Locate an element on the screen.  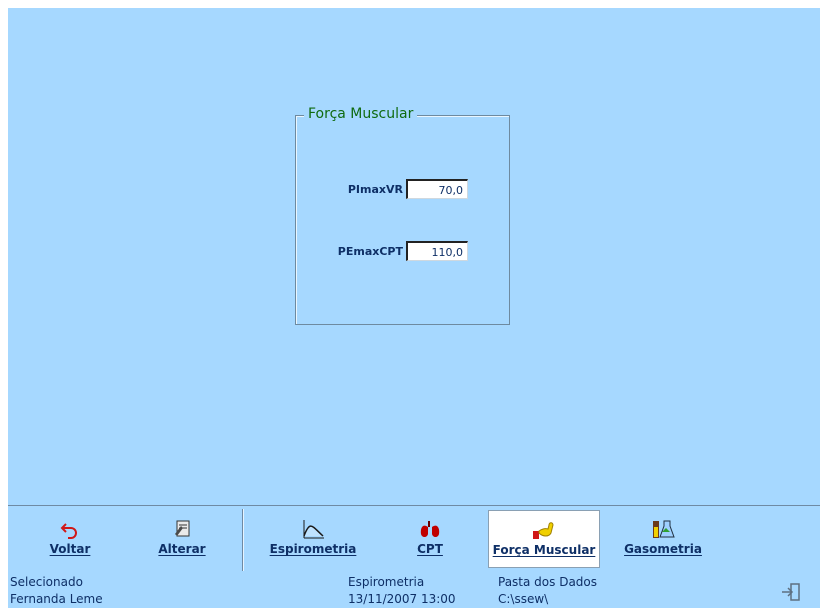
espirometria-button: Espirometria is located at coordinates (313, 539).